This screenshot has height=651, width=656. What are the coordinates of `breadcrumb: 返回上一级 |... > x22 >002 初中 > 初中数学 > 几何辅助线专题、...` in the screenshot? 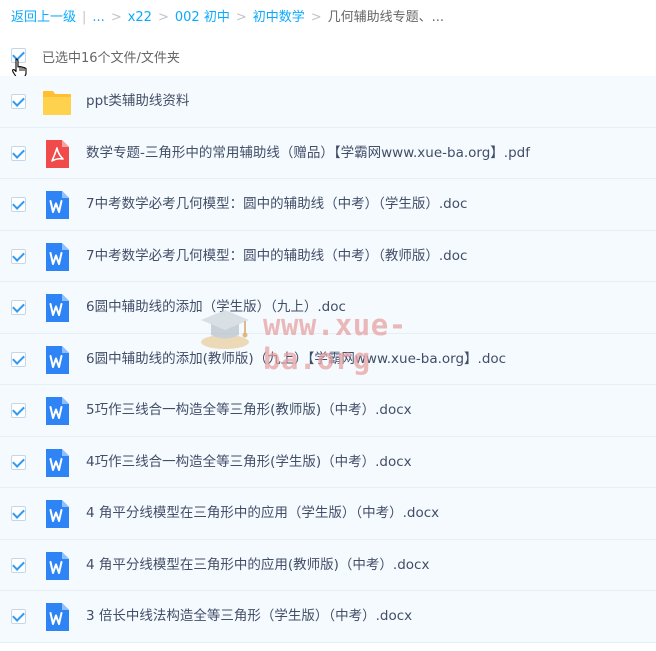 It's located at (227, 18).